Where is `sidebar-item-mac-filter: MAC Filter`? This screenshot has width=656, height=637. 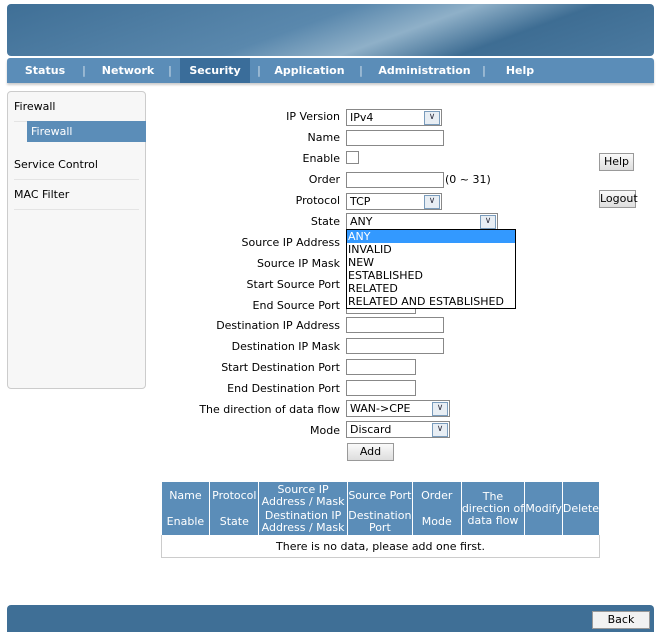 sidebar-item-mac-filter: MAC Filter is located at coordinates (76, 195).